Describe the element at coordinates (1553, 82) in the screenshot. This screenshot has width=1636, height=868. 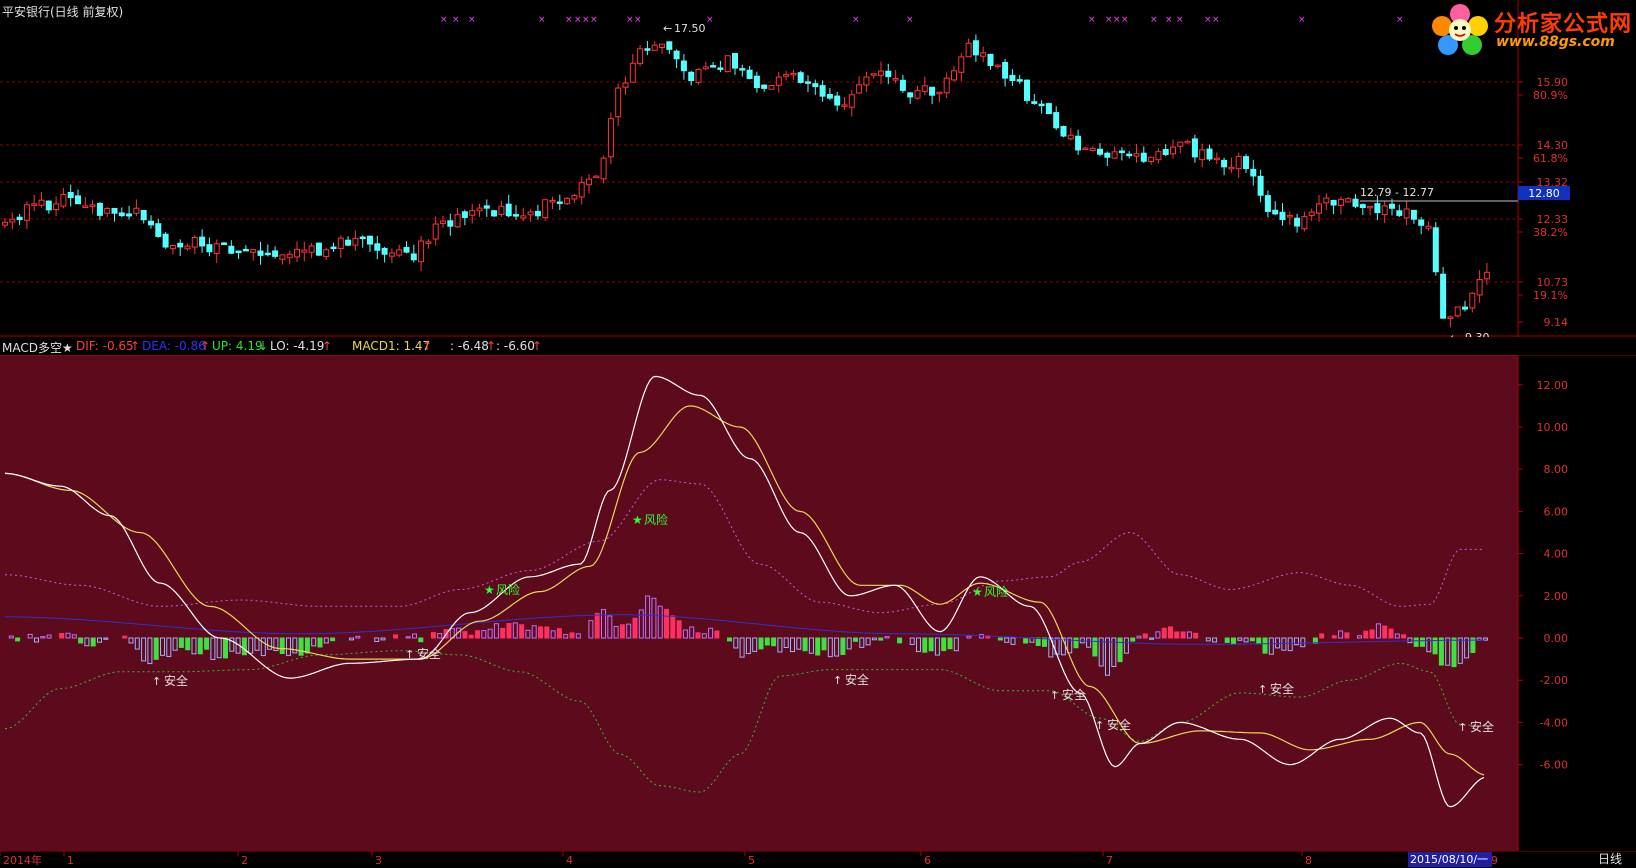
I see `price-tick-label: 15.90` at that location.